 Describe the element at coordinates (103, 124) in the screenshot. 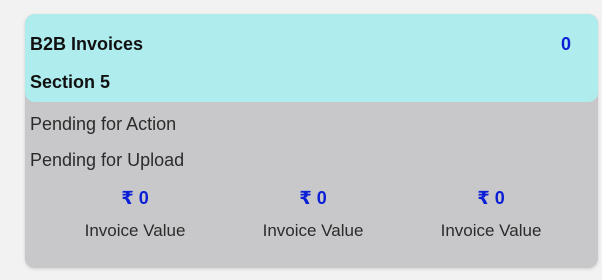

I see `pending-for-action-row: Pending for Action` at that location.